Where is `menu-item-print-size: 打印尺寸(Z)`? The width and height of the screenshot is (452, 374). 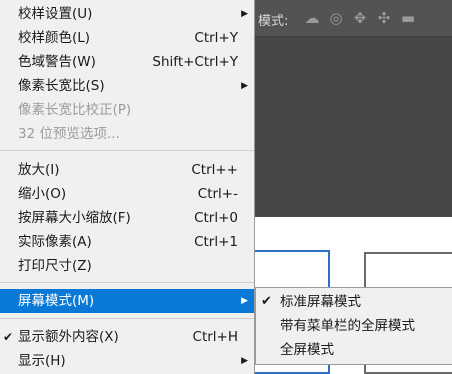 menu-item-print-size: 打印尺寸(Z) is located at coordinates (127, 266).